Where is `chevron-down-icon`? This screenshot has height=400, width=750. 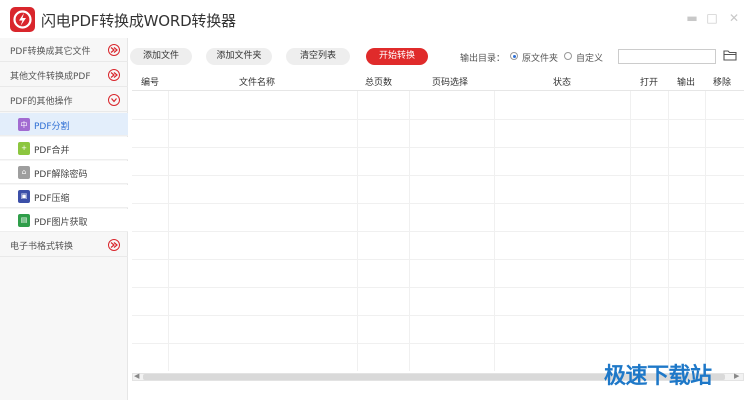
chevron-down-icon is located at coordinates (114, 100).